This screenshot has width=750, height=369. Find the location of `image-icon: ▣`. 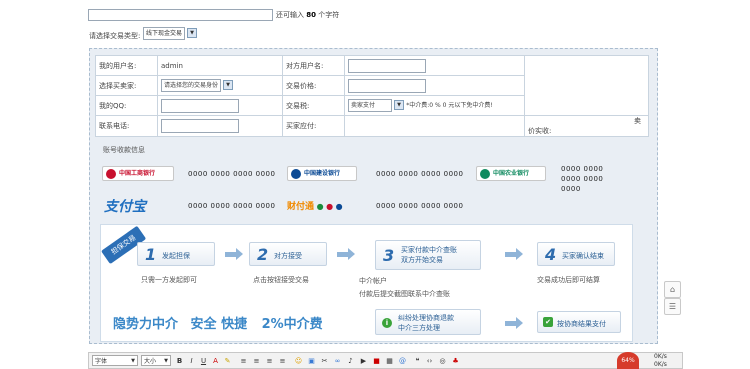

image-icon: ▣ is located at coordinates (311, 361).